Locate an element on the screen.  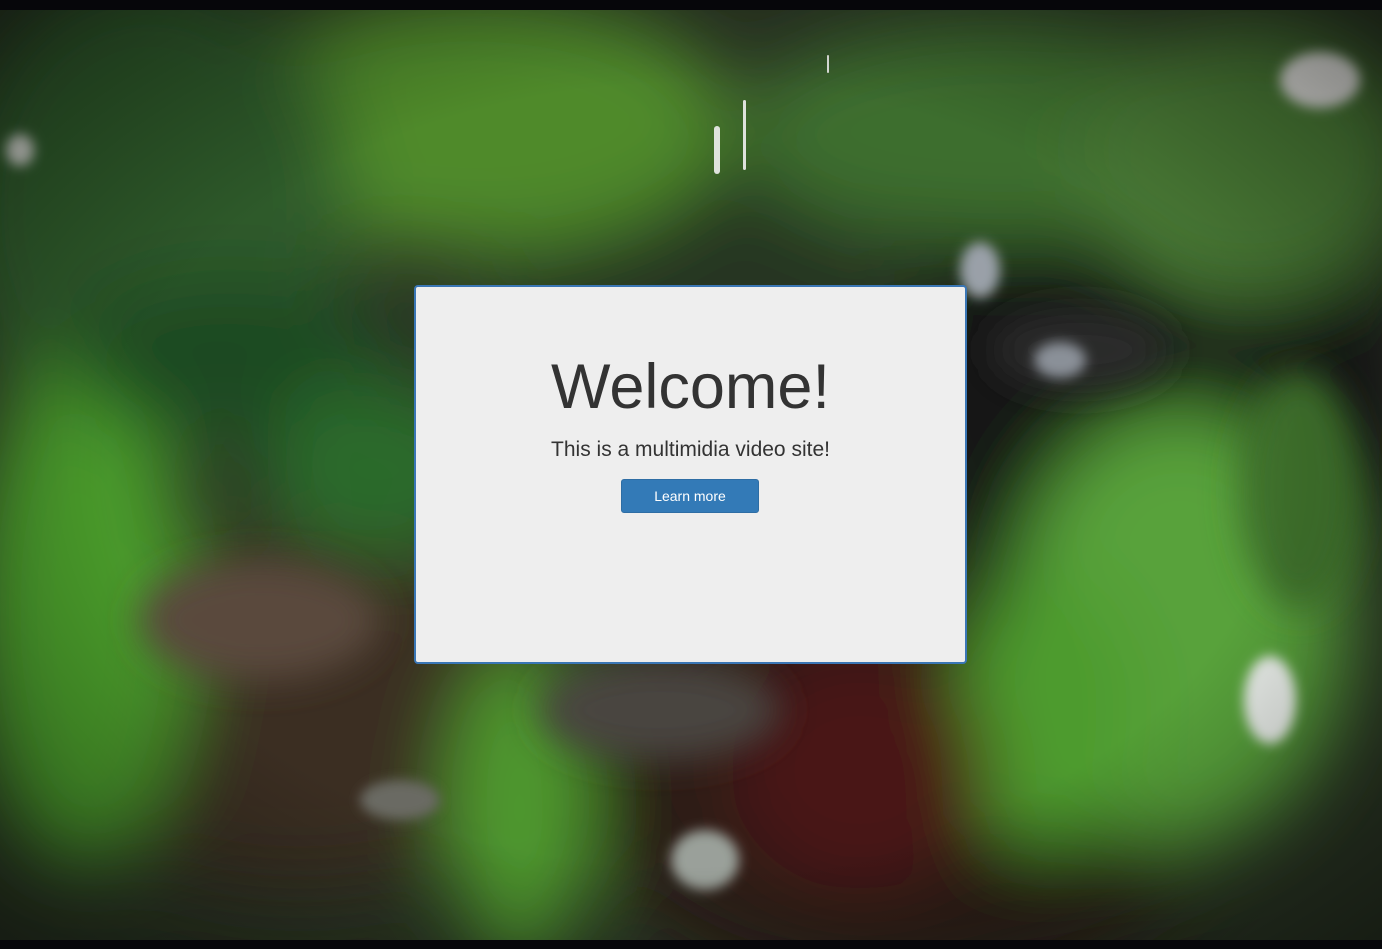
welcome-heading: Welcome! is located at coordinates (690, 387).